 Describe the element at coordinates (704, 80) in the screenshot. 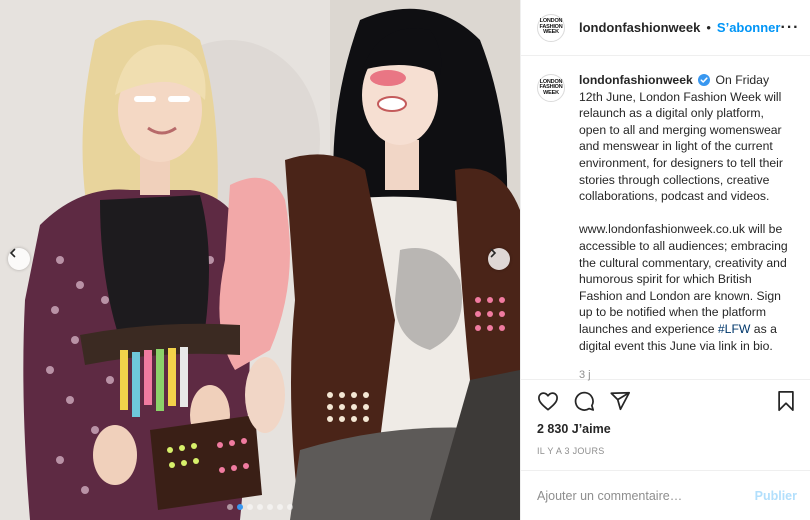

I see `verified-badge-icon` at that location.